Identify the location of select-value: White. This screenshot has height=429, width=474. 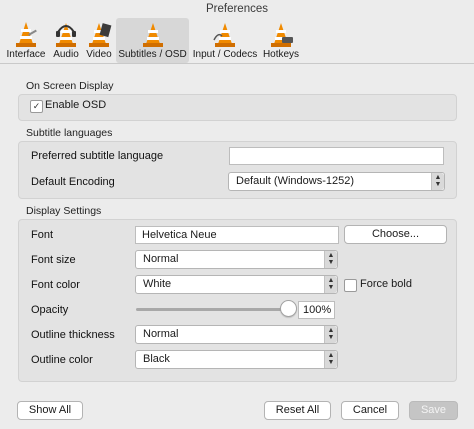
(157, 284).